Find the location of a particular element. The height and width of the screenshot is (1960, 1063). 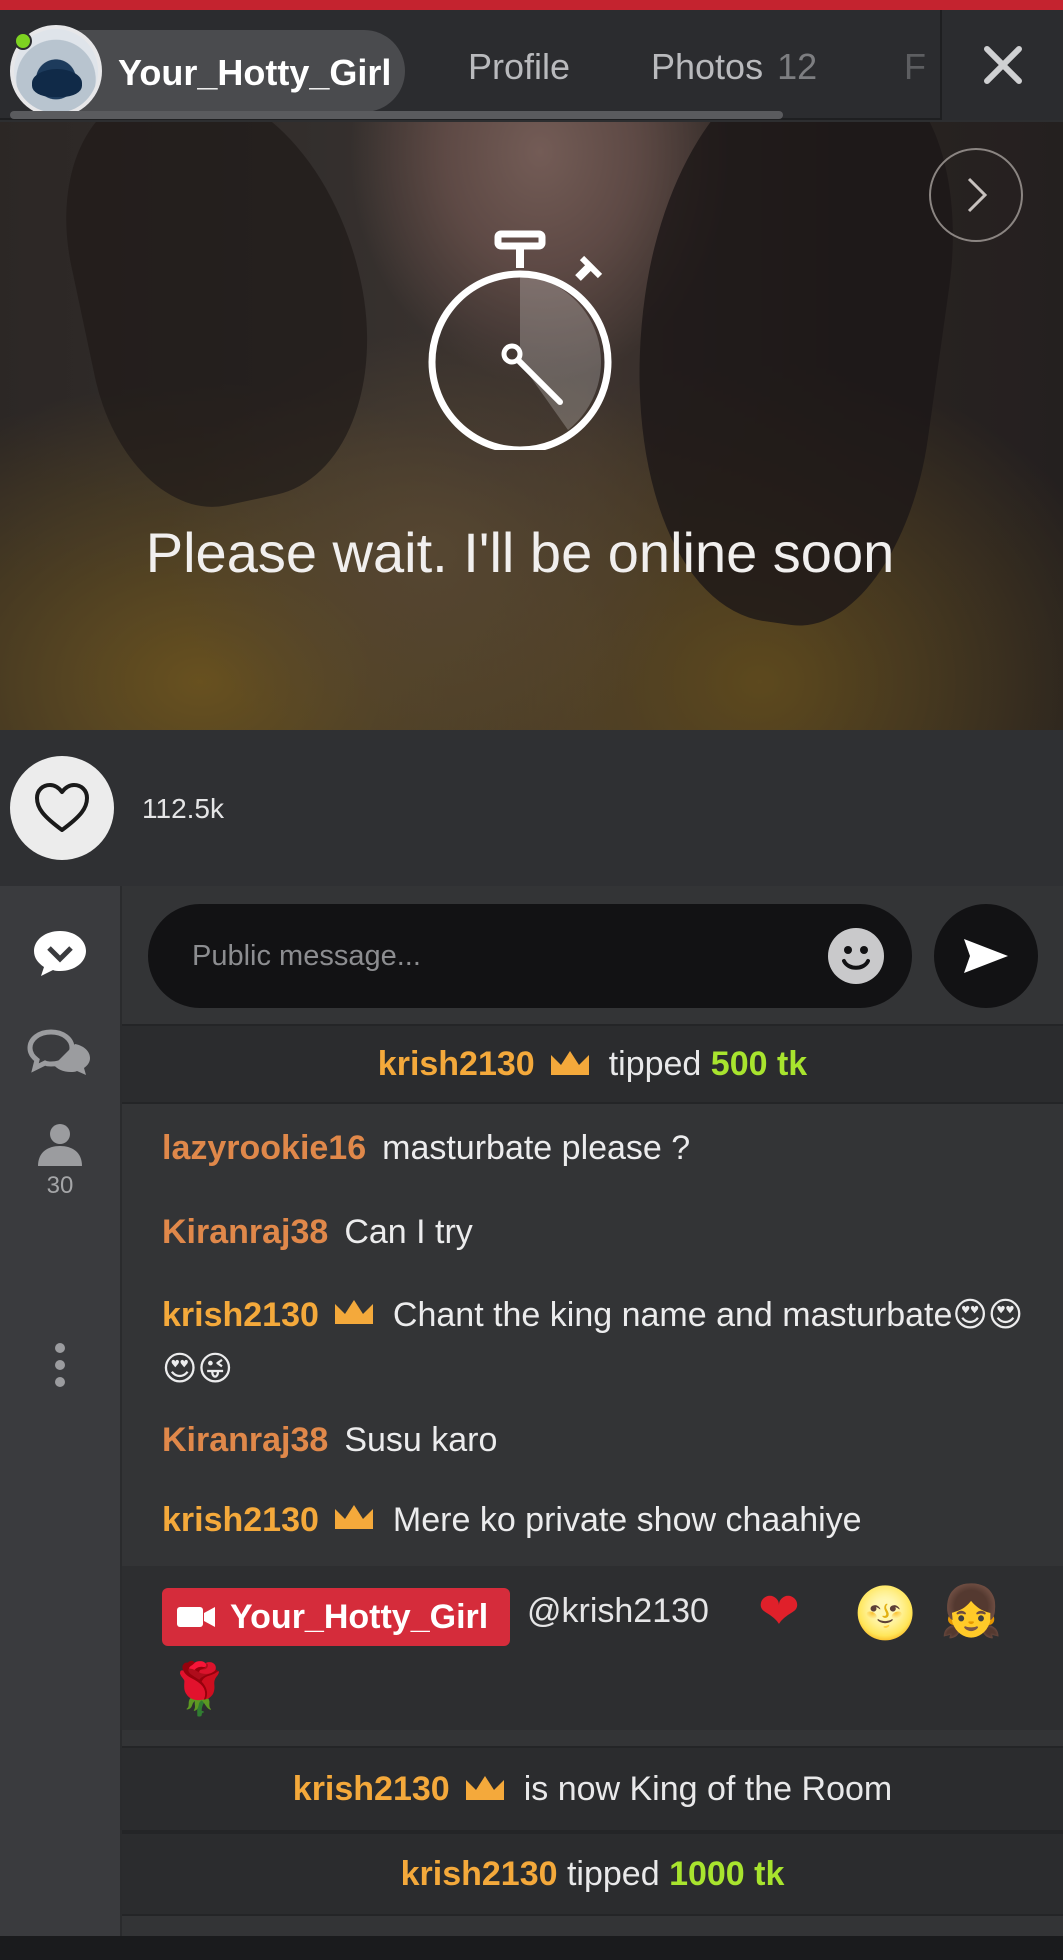

tab-clipped: F is located at coordinates (915, 67).